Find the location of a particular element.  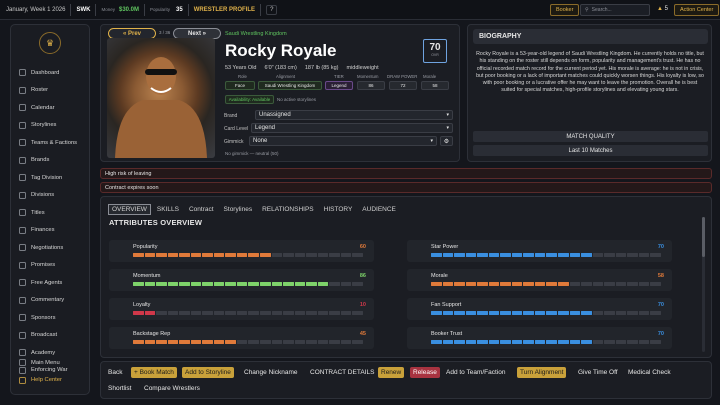

sidebar-item-negotiations: Negotiations is located at coordinates (50, 248).